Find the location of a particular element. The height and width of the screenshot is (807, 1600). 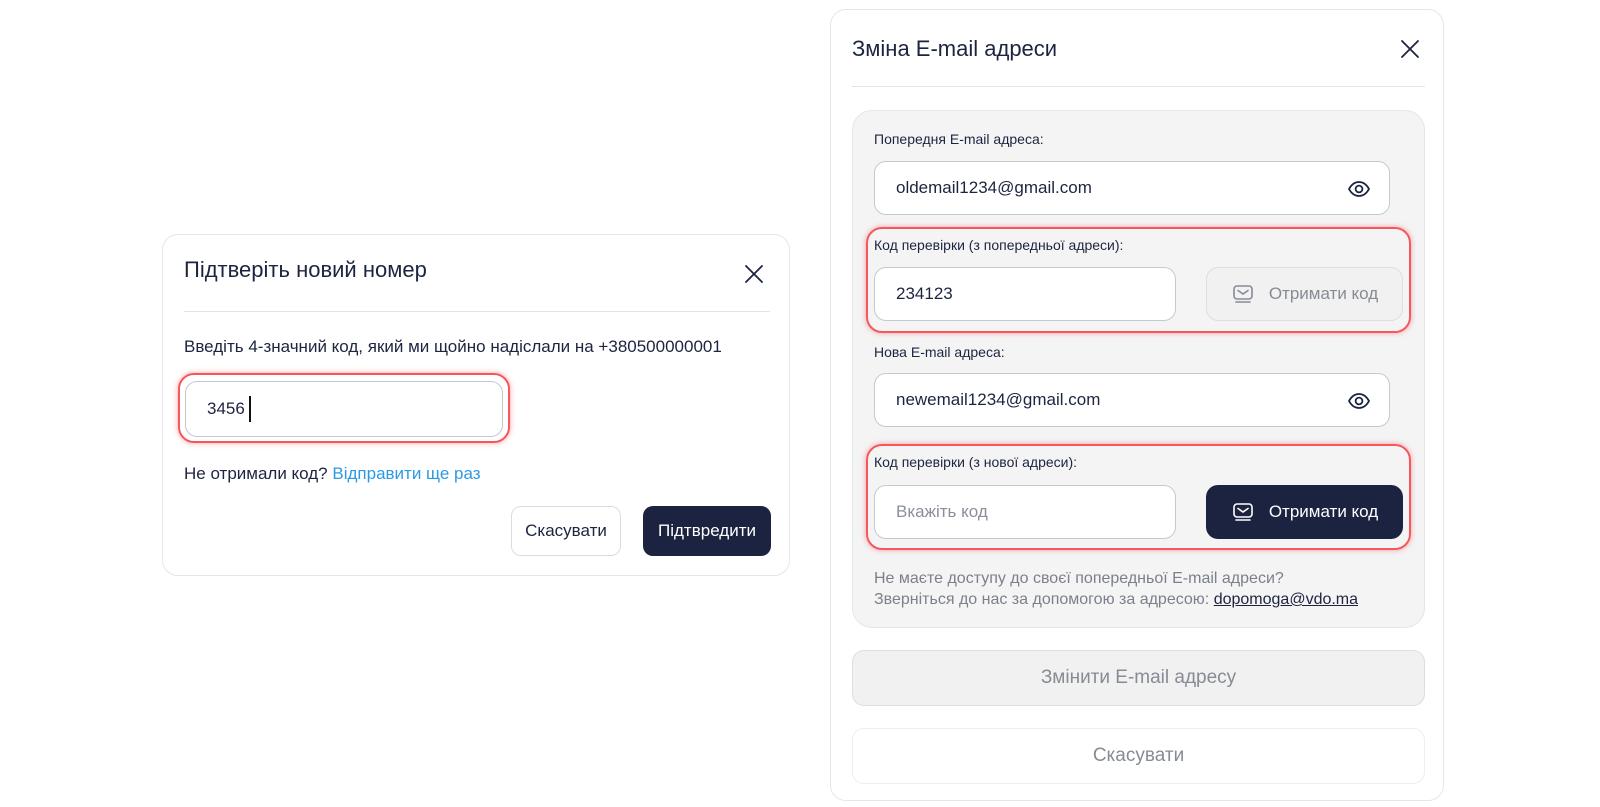

new-code-field: Вкажіть код is located at coordinates (1025, 512).